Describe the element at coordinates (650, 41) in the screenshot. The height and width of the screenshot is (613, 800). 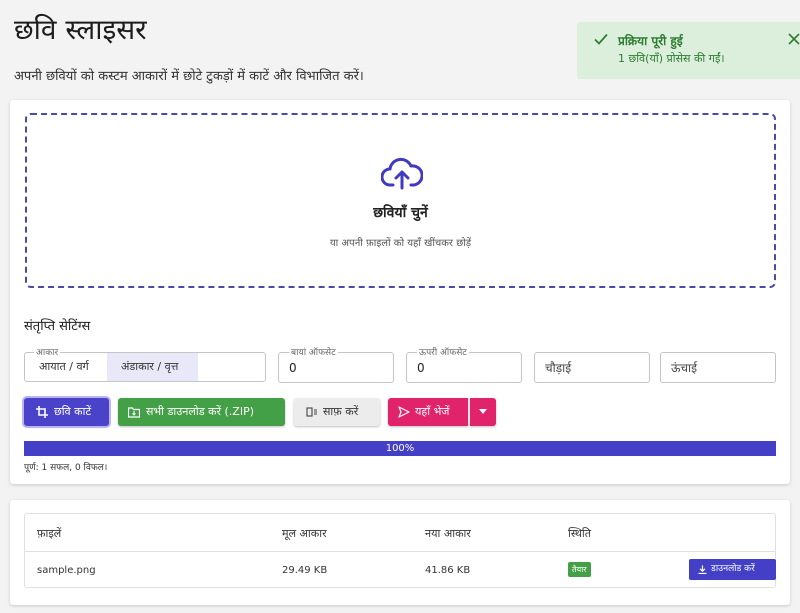
I see `toast-title: प्रक्रिया पूरी हुई` at that location.